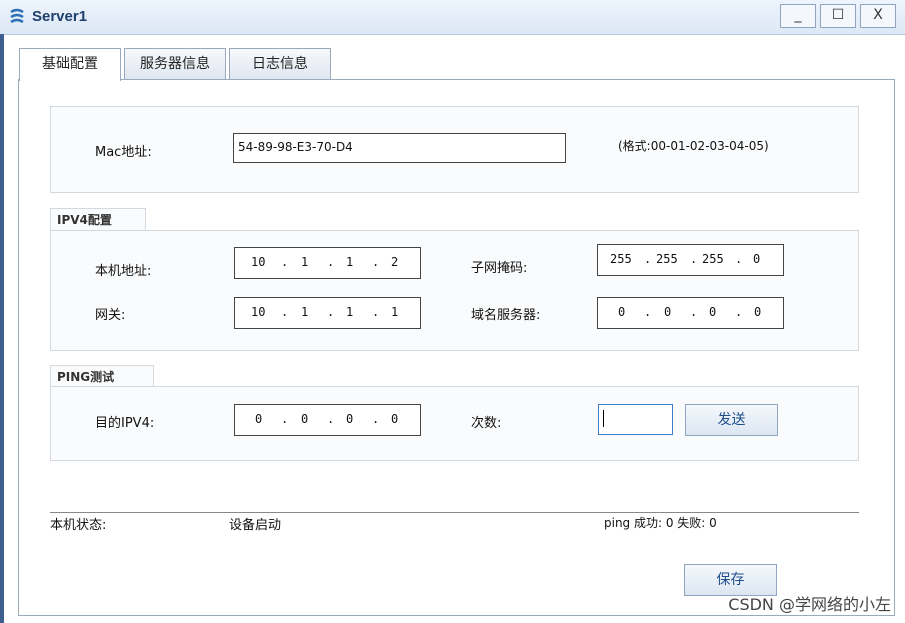 The height and width of the screenshot is (623, 905). Describe the element at coordinates (452, 17) in the screenshot. I see `title-bar: Server1 _ ☐ X` at that location.